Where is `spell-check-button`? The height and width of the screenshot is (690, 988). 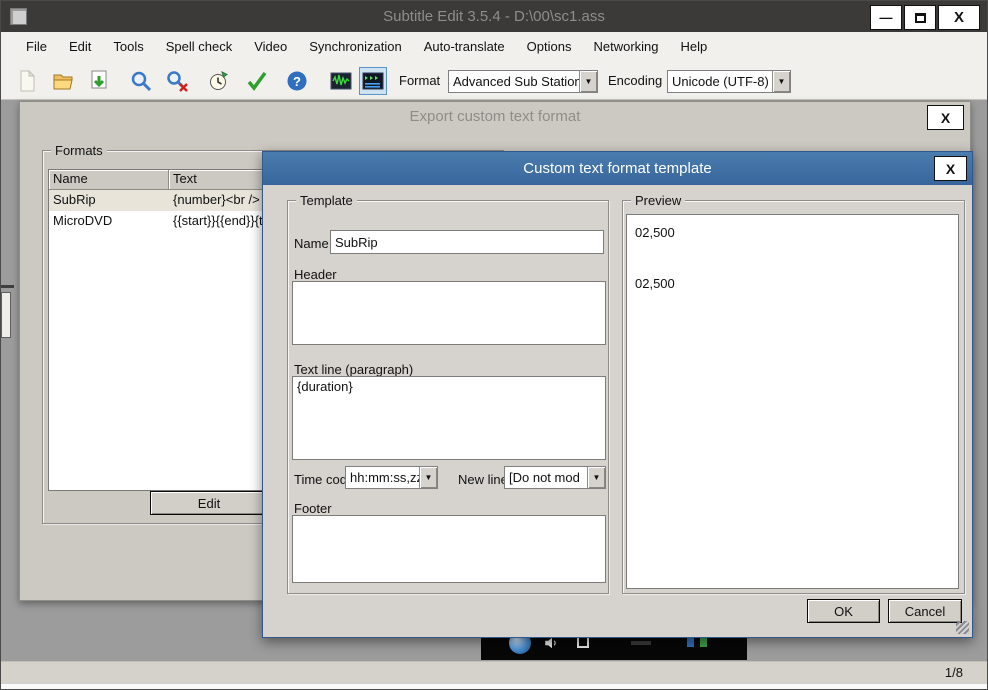 spell-check-button is located at coordinates (257, 81).